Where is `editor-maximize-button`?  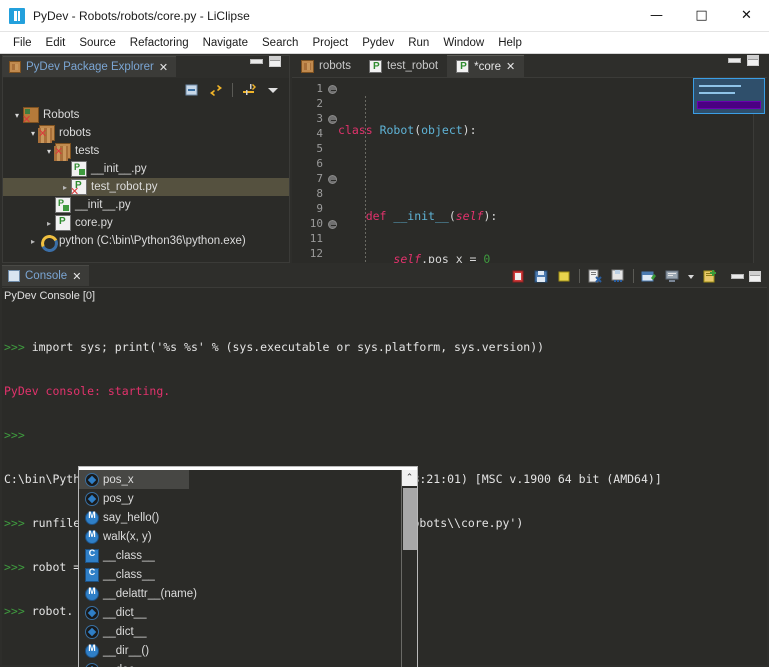 editor-maximize-button is located at coordinates (753, 60).